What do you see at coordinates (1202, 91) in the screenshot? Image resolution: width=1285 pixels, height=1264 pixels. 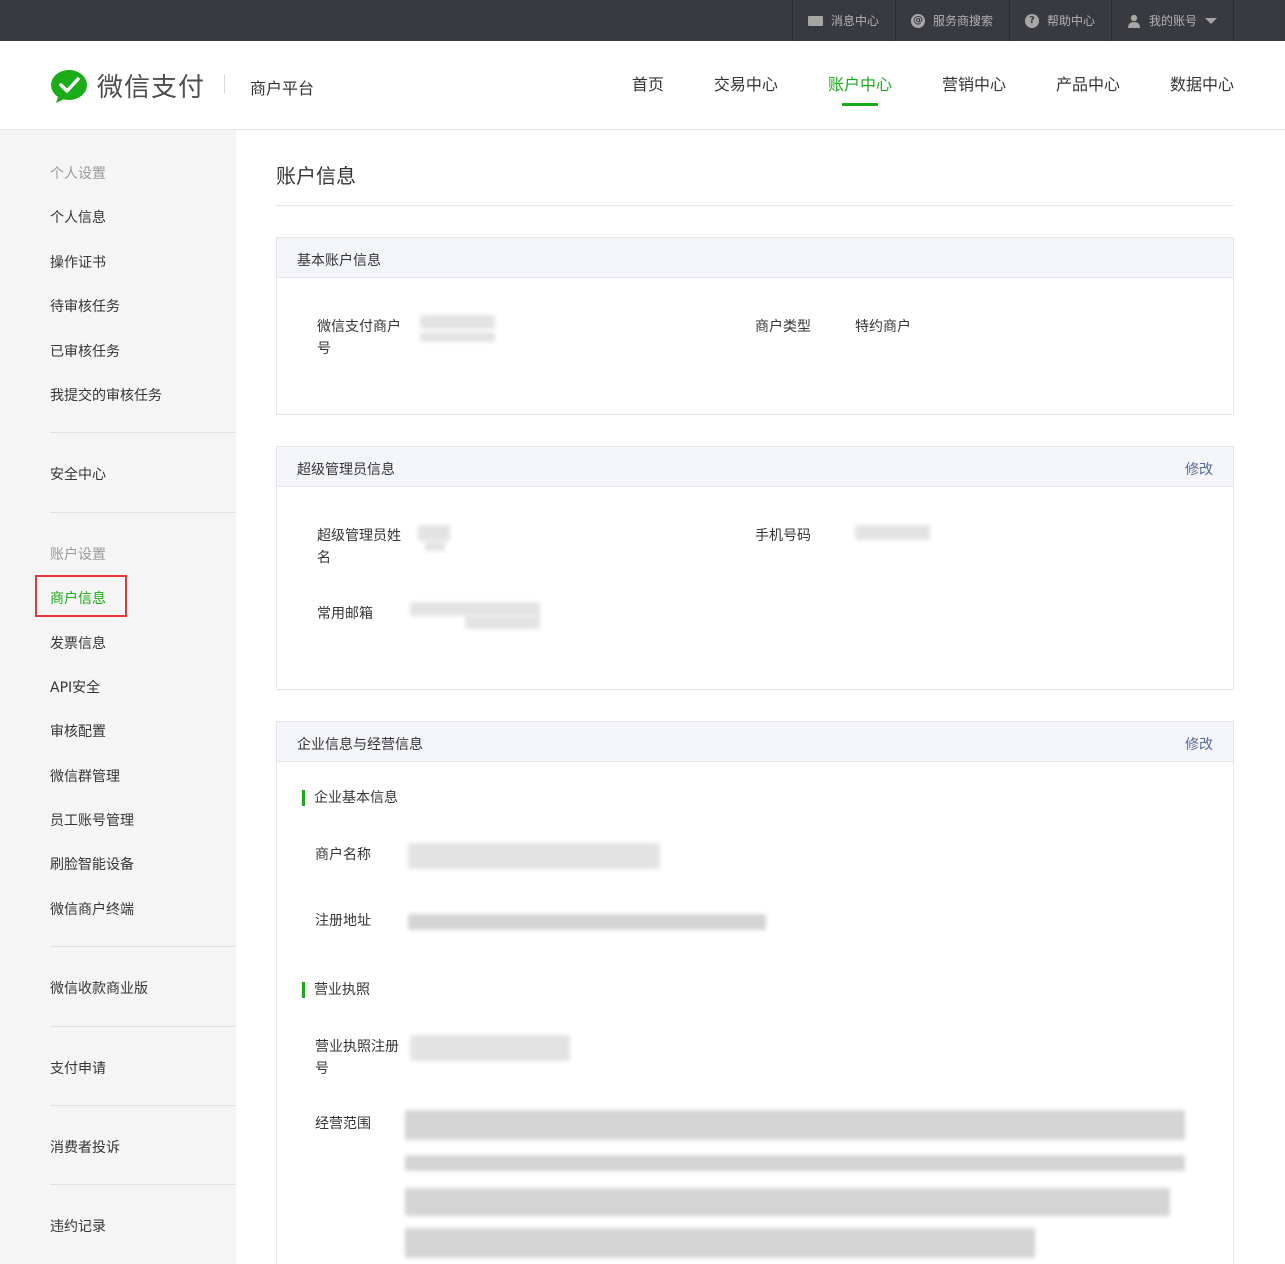 I see `nav-data: 数据中心` at bounding box center [1202, 91].